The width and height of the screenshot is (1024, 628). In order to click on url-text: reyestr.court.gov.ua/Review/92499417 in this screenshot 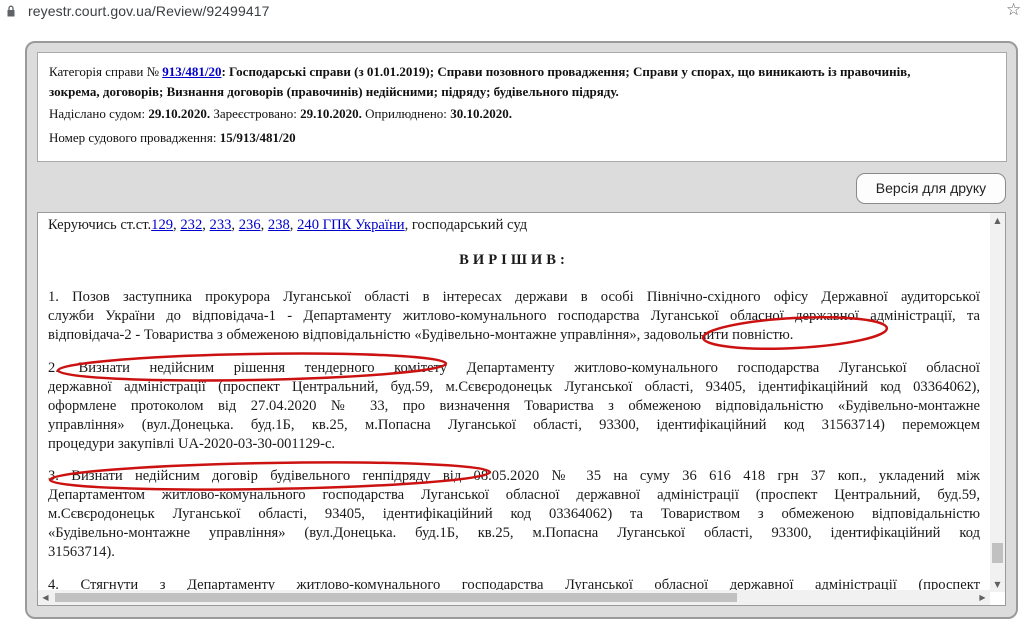, I will do `click(148, 11)`.